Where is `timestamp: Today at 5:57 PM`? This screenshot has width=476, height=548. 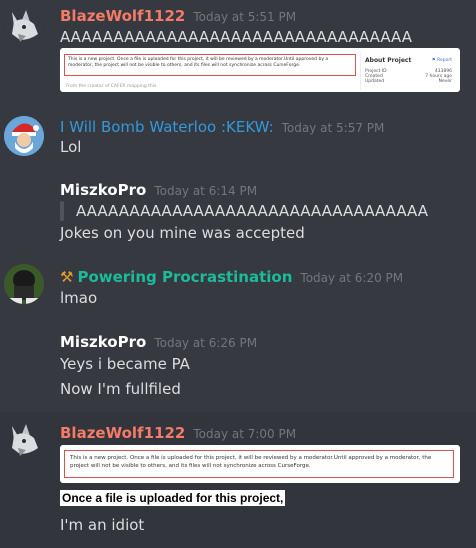
timestamp: Today at 5:57 PM is located at coordinates (333, 128).